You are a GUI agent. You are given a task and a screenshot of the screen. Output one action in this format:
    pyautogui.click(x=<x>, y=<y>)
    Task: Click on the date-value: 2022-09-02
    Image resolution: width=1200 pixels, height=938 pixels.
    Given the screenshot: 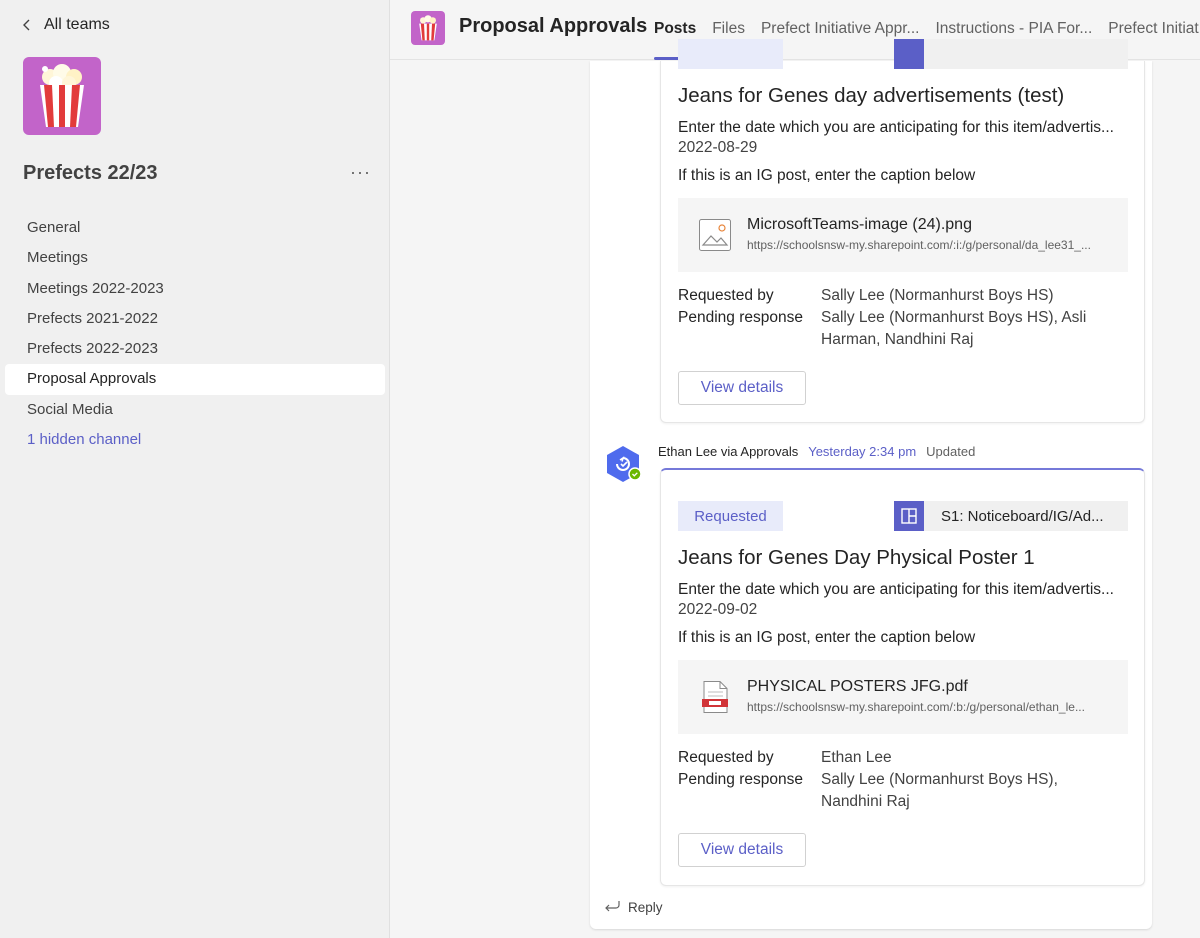 What is the action you would take?
    pyautogui.click(x=718, y=609)
    